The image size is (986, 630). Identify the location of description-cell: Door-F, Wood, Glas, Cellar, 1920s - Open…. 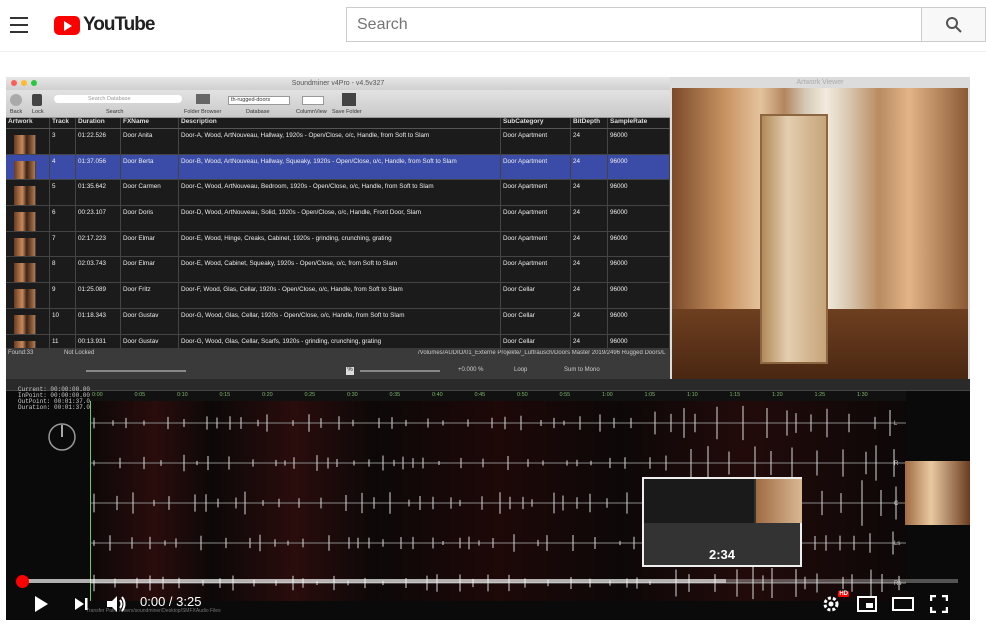
(340, 295).